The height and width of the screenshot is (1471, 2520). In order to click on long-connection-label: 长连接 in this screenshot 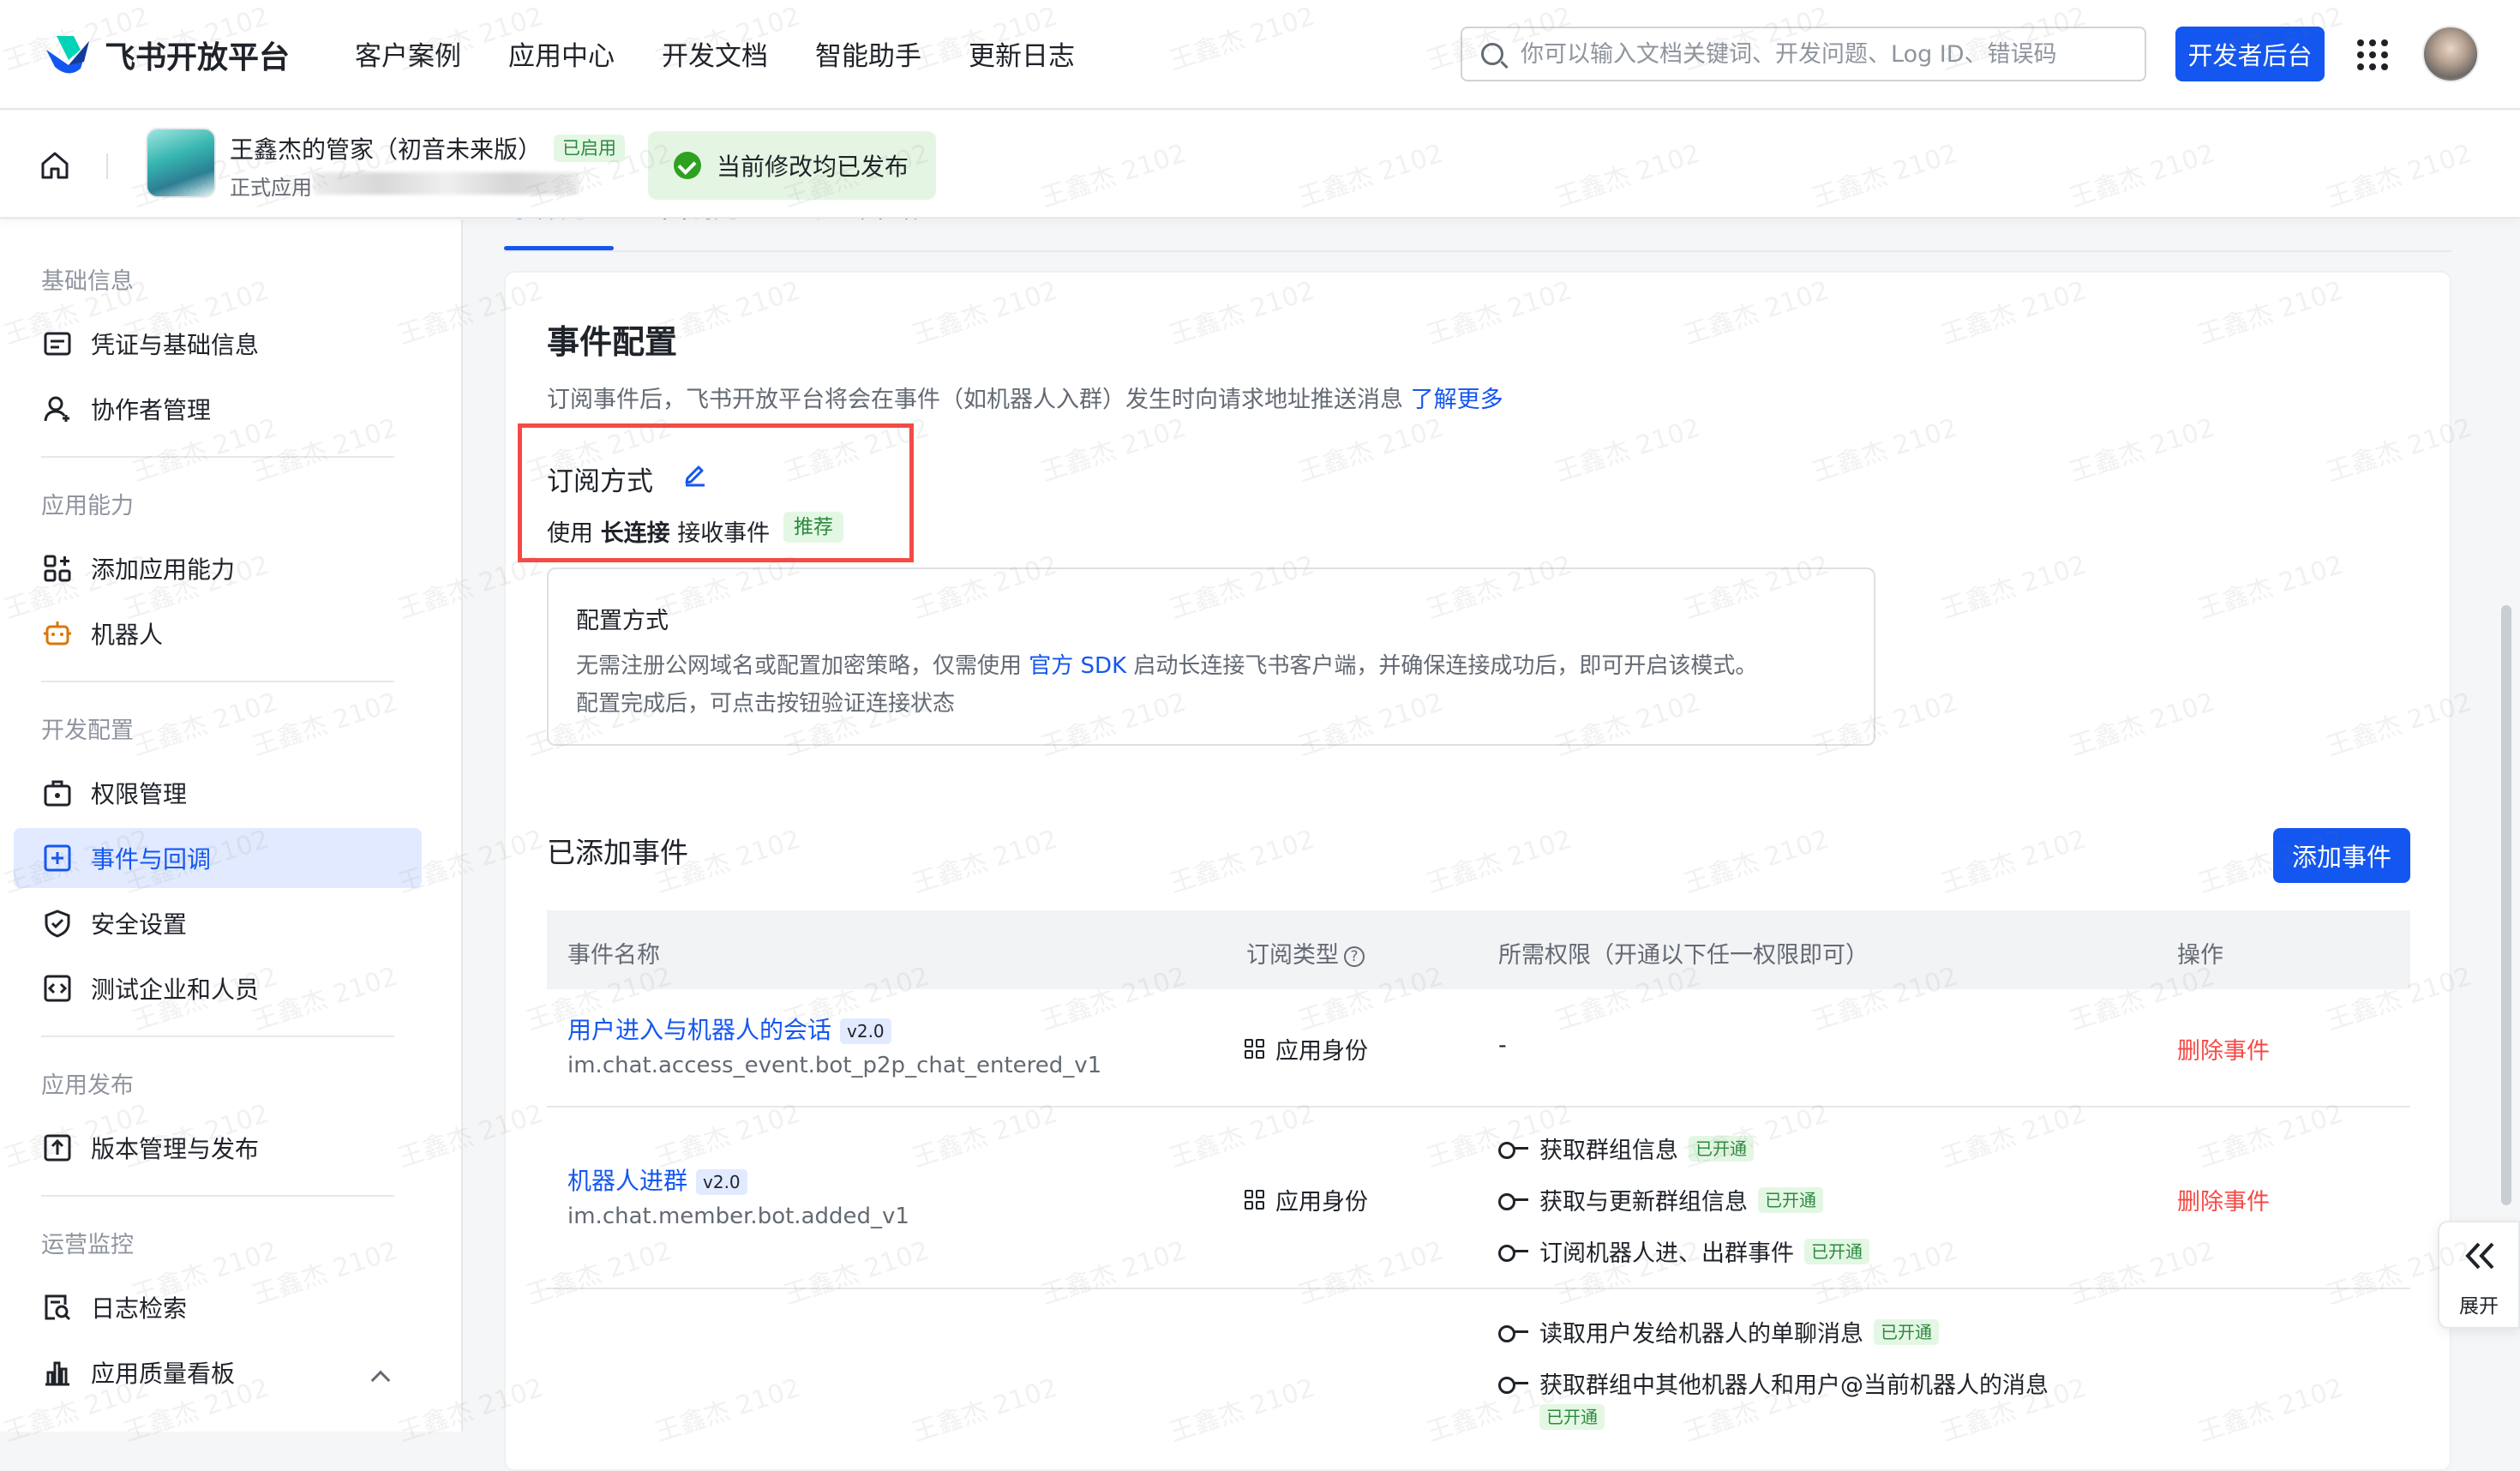, I will do `click(635, 533)`.